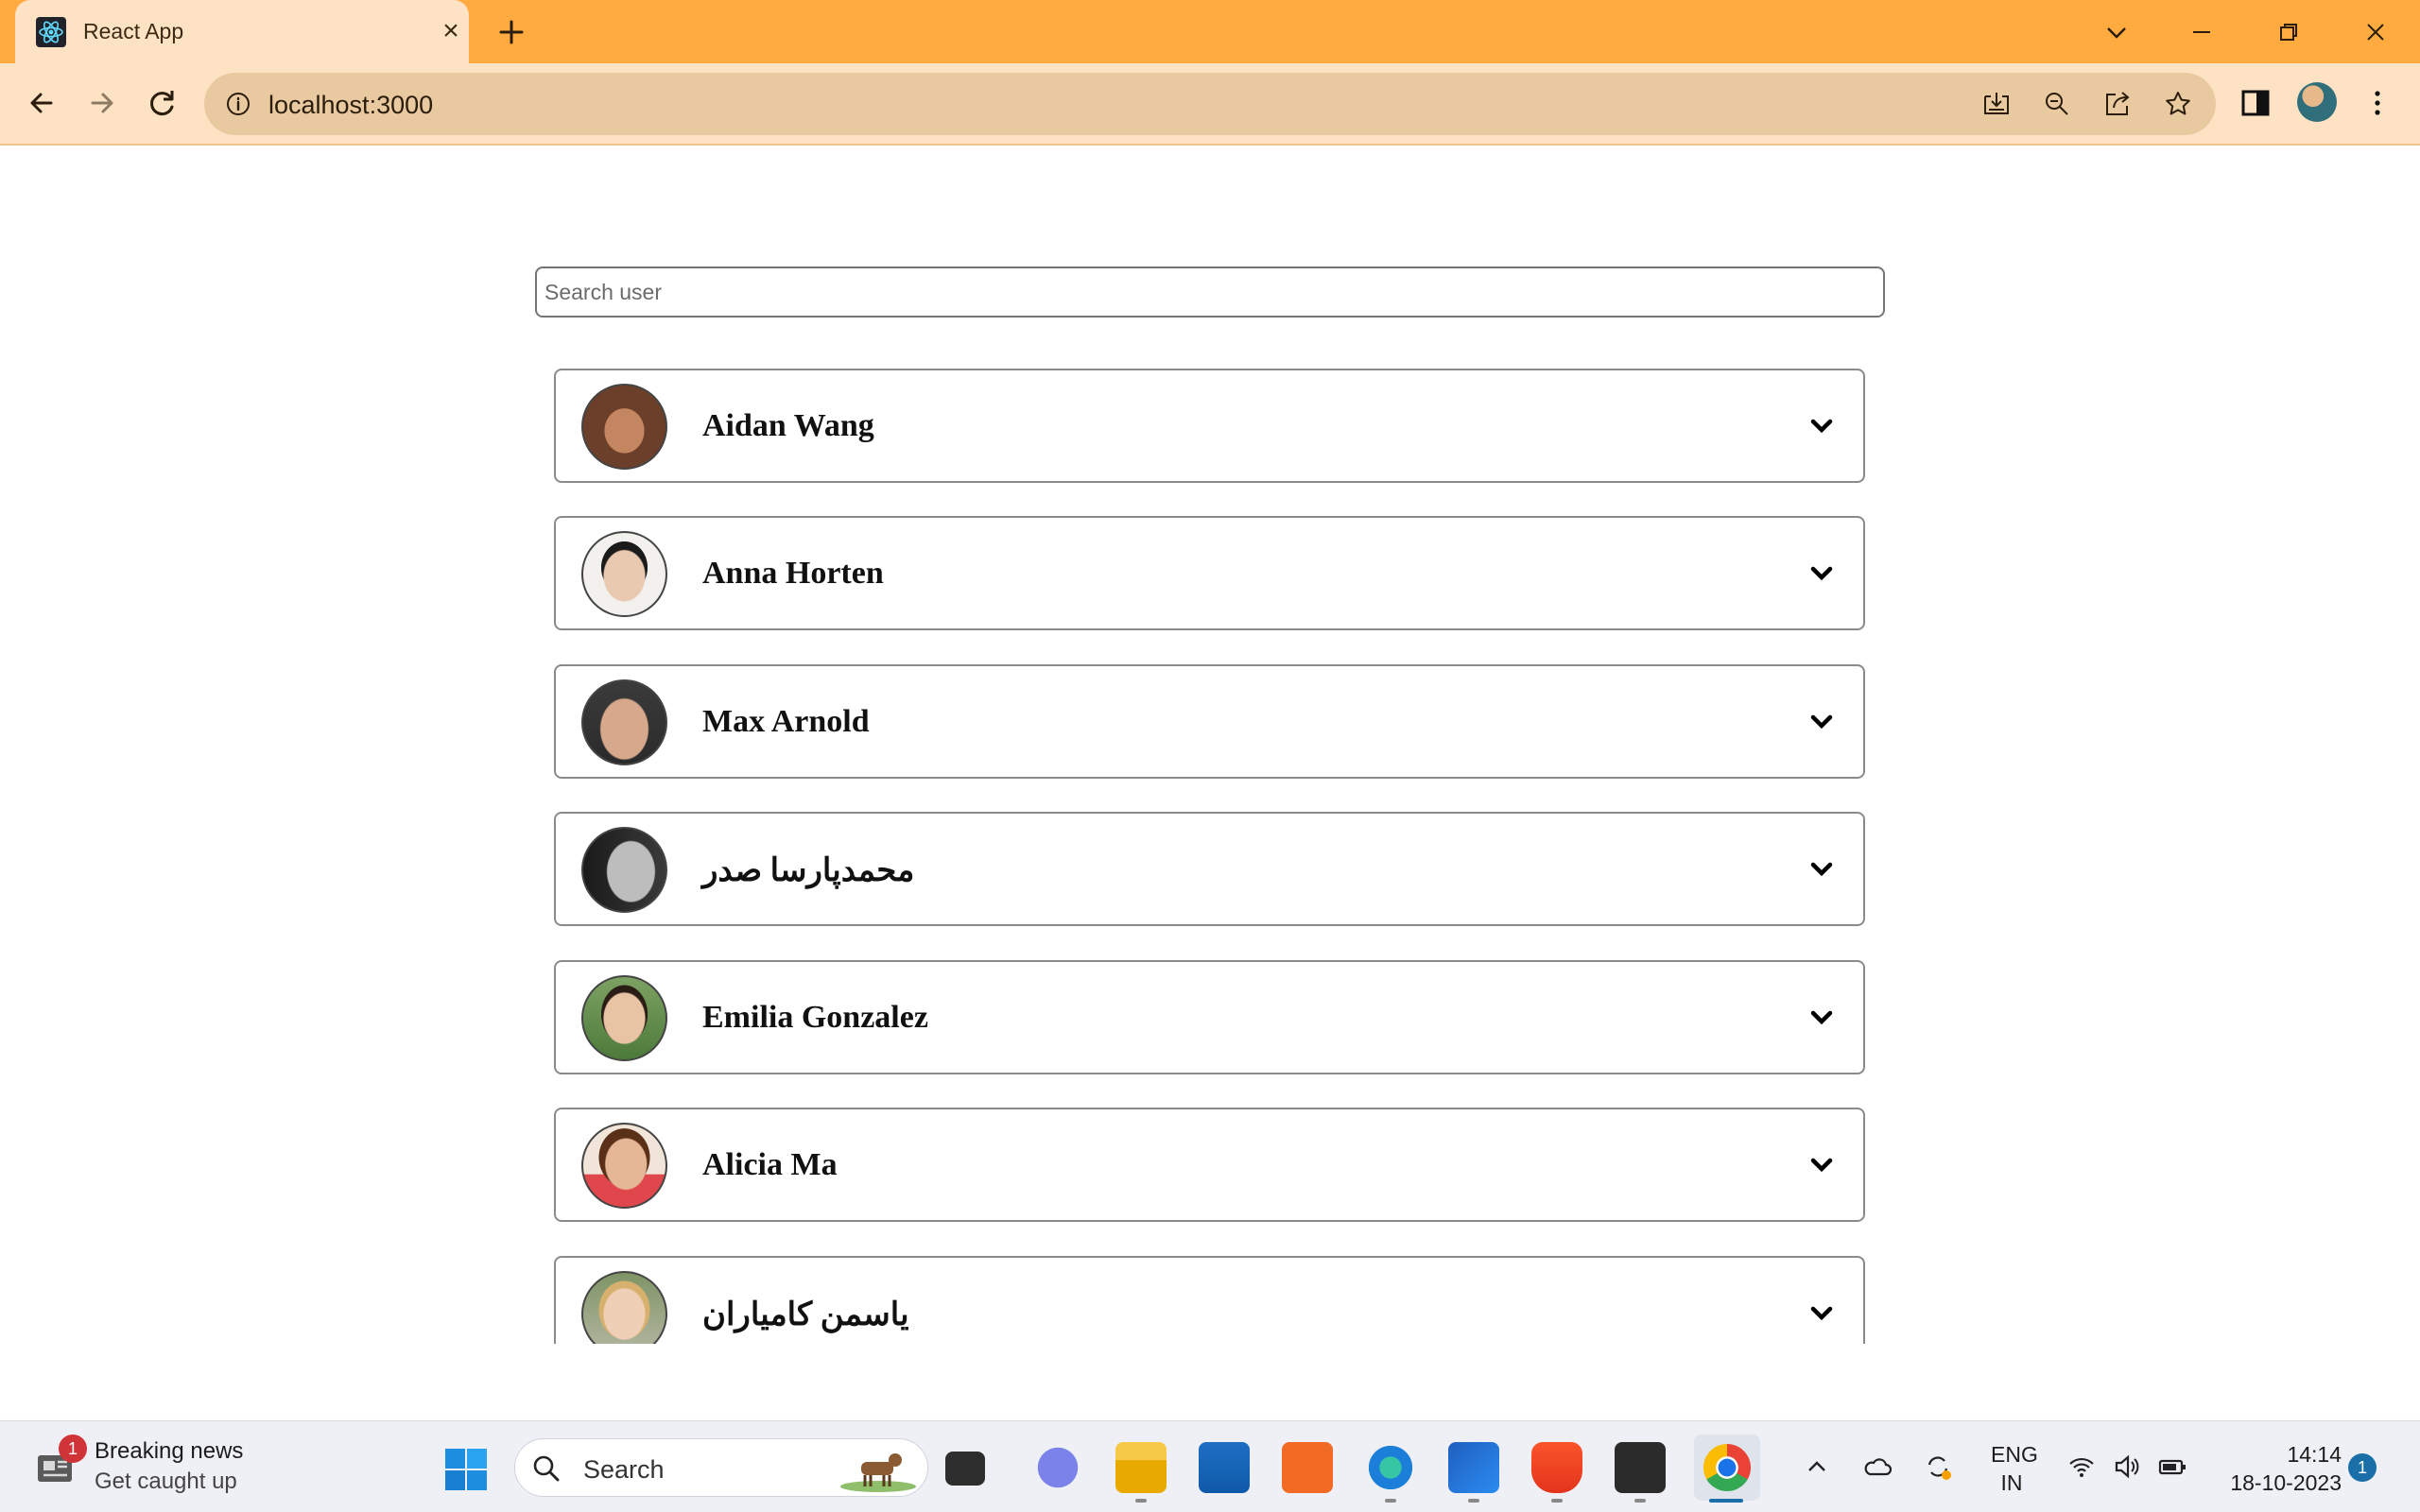 This screenshot has height=1512, width=2420. I want to click on user-accordion-item: یاسمن کامیاران, so click(1210, 1300).